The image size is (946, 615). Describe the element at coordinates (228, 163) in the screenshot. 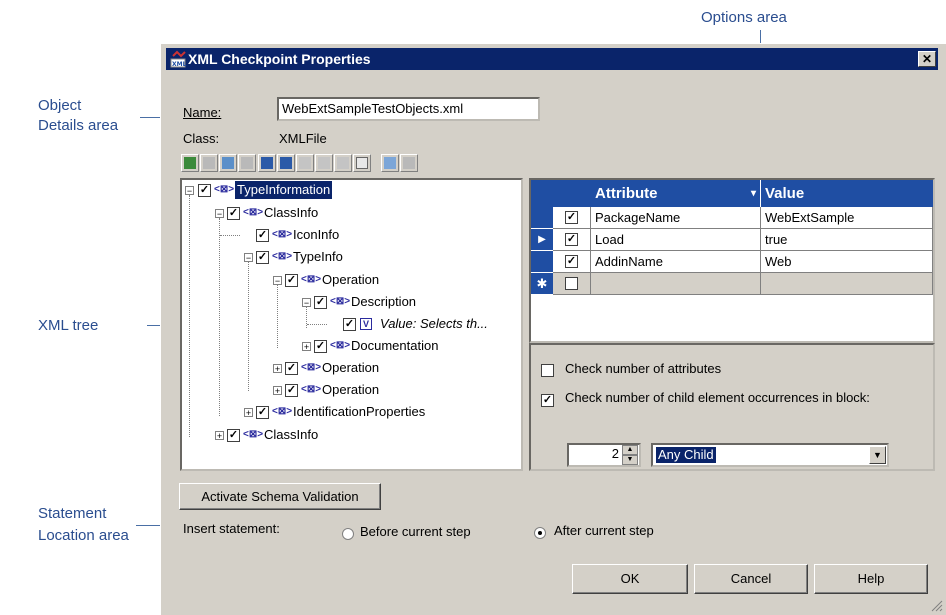

I see `toolbar-move-icon` at that location.